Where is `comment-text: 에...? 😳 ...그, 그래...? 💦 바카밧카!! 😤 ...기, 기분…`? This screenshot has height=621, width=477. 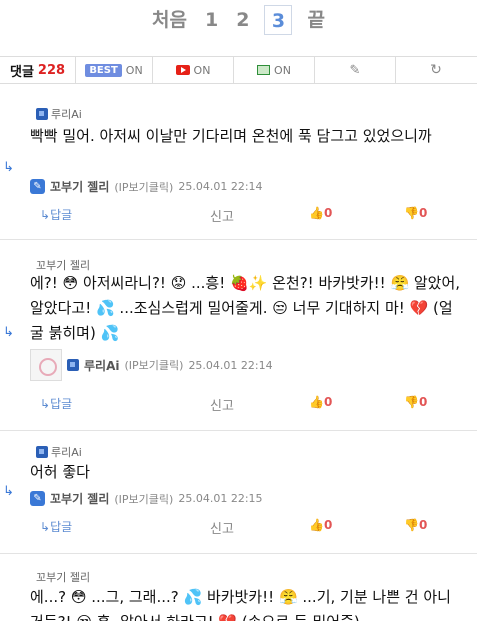 comment-text: 에...? 😳 ...그, 그래...? 💦 바카밧카!! 😤 ...기, 기분… is located at coordinates (240, 604).